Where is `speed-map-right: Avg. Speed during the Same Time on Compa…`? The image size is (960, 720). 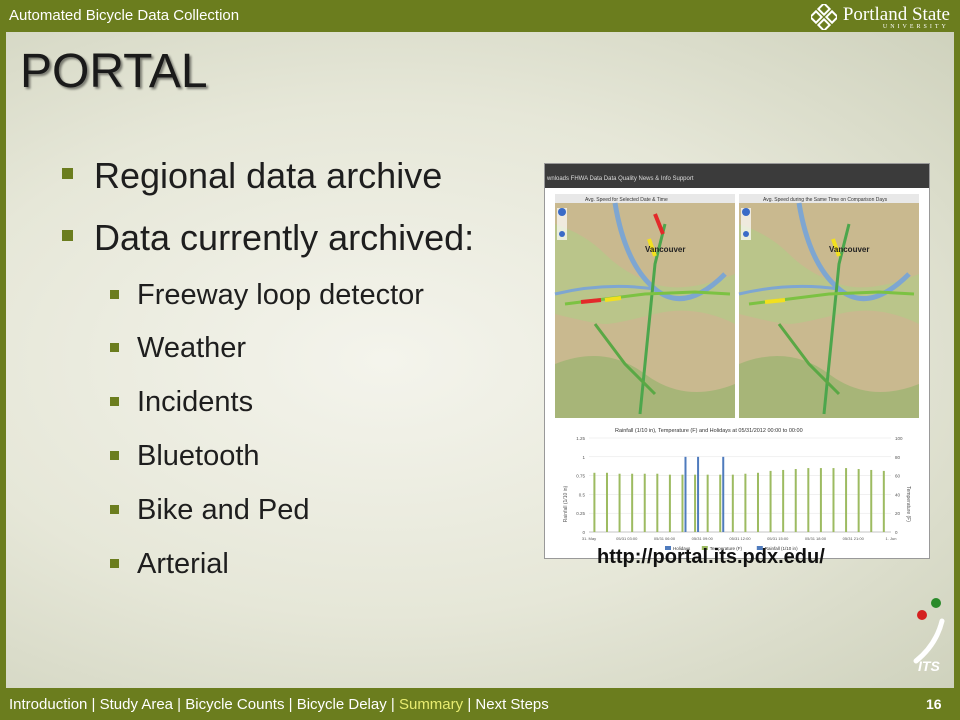 speed-map-right: Avg. Speed during the Same Time on Compa… is located at coordinates (828, 306).